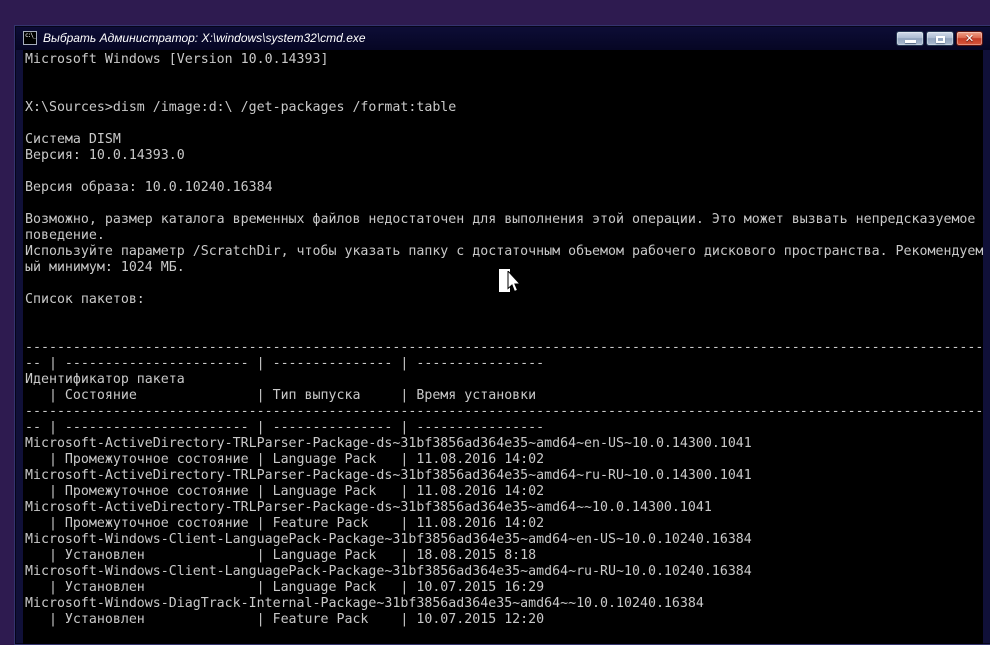 This screenshot has height=645, width=990. I want to click on maximize-icon, so click(940, 39).